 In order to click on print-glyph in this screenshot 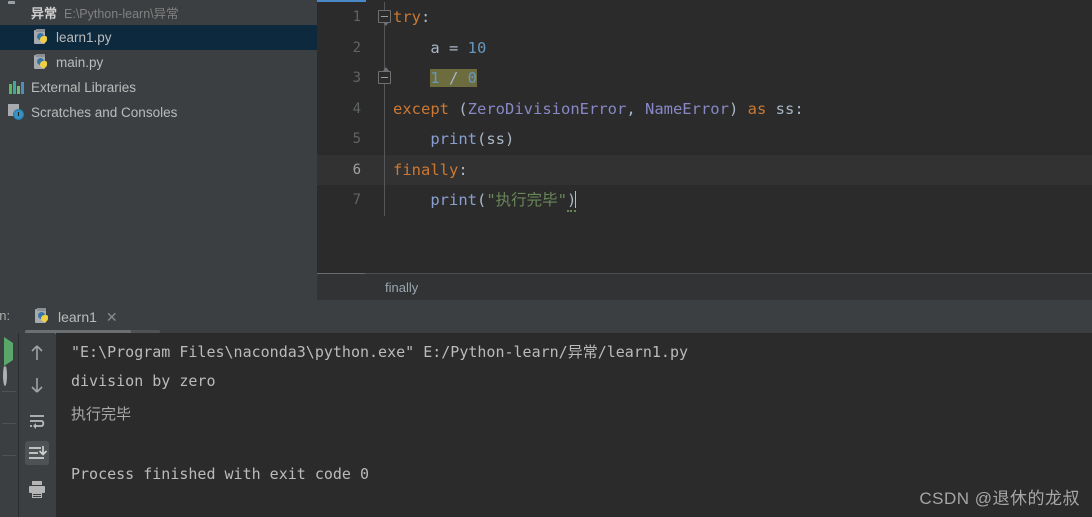, I will do `click(37, 489)`.